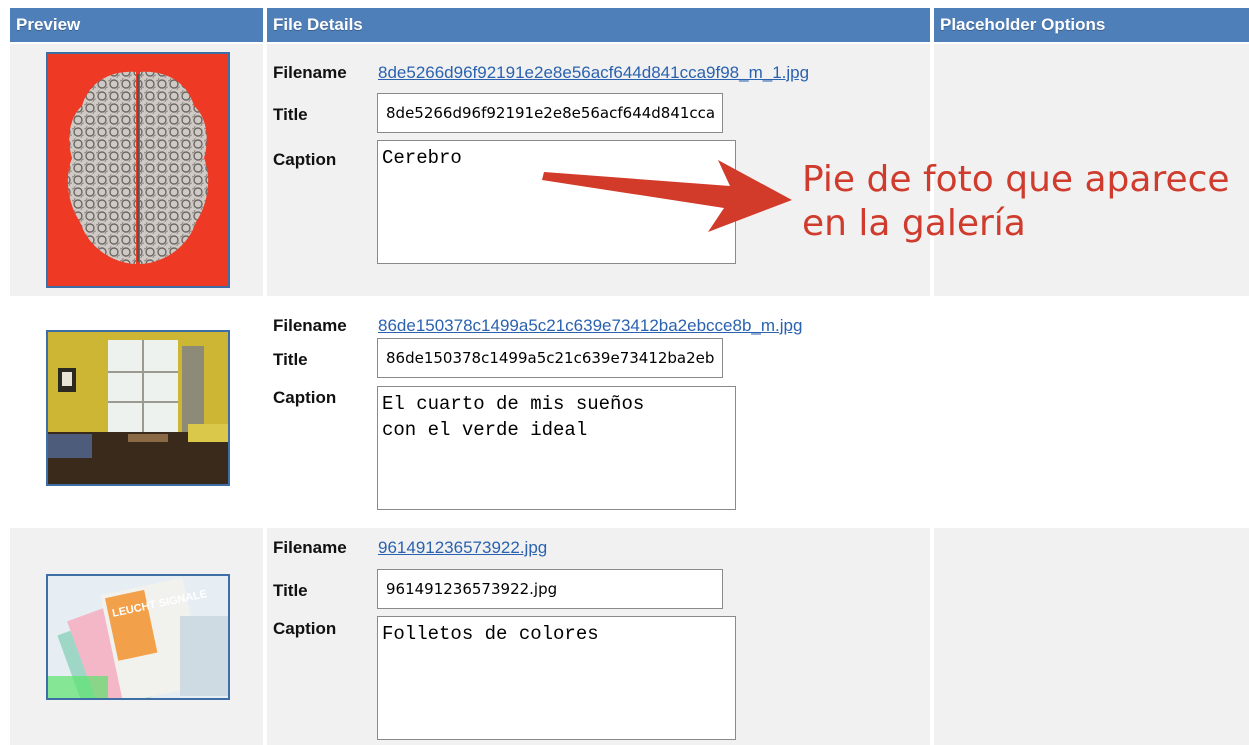 The image size is (1249, 745). What do you see at coordinates (136, 25) in the screenshot?
I see `header-preview: Preview` at bounding box center [136, 25].